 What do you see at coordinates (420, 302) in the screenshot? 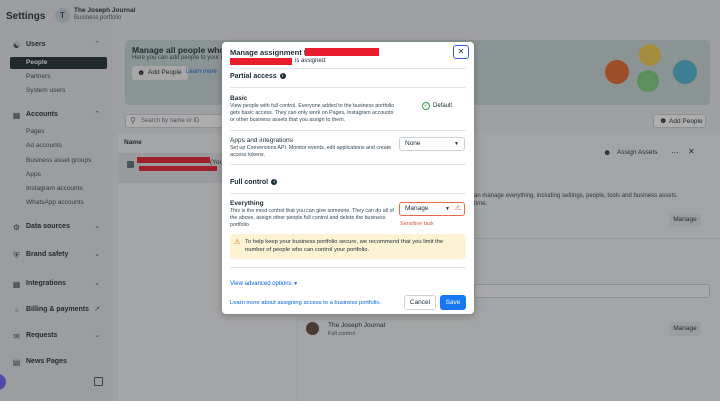
I see `cancel-button: Cancel` at bounding box center [420, 302].